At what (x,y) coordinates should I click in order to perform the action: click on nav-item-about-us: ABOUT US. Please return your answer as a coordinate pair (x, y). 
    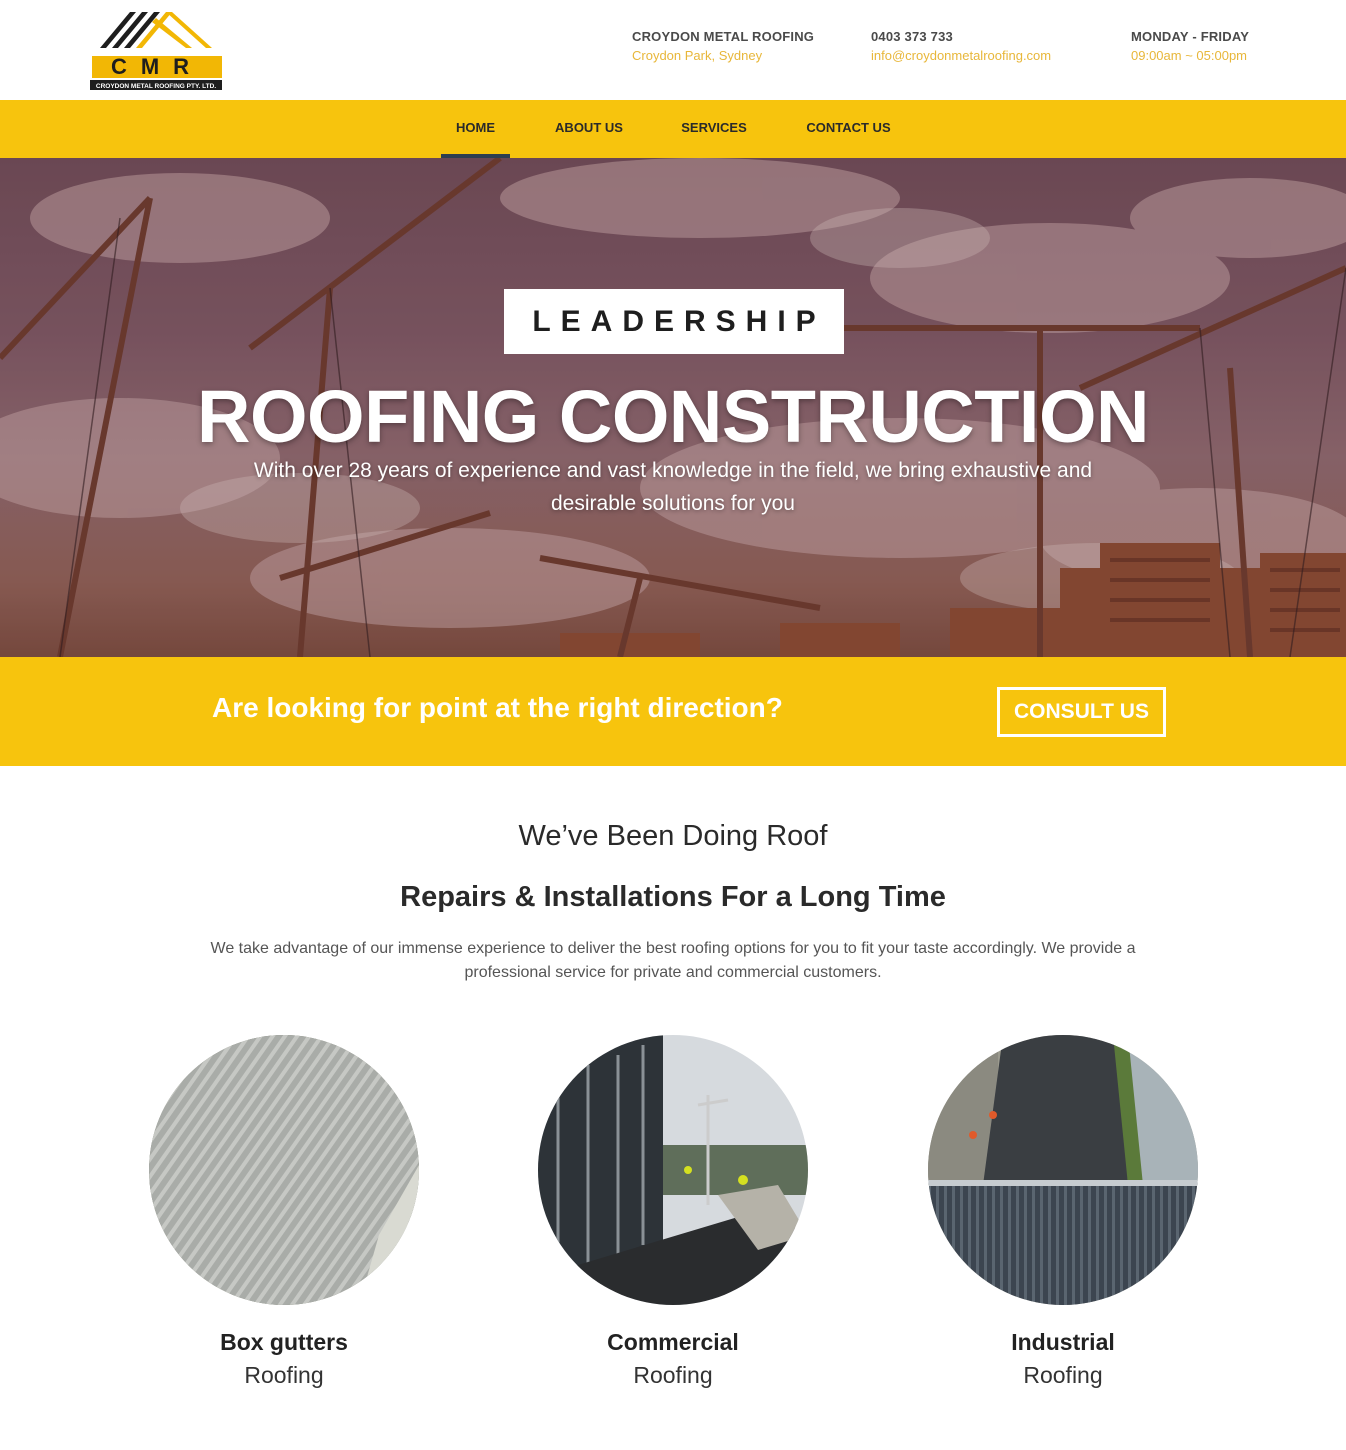
    Looking at the image, I should click on (589, 129).